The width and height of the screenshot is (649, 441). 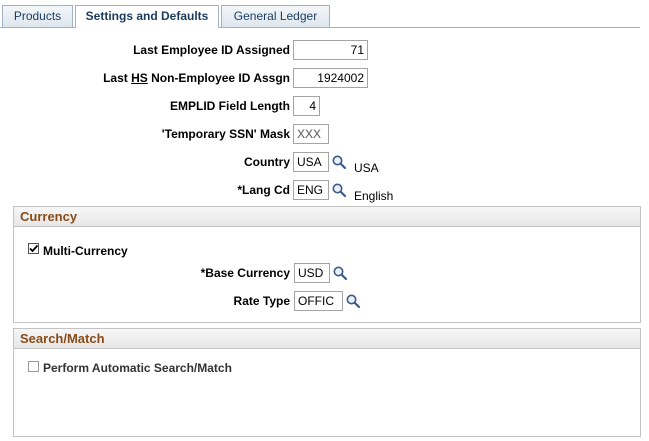 I want to click on country-label: Country, so click(x=267, y=162).